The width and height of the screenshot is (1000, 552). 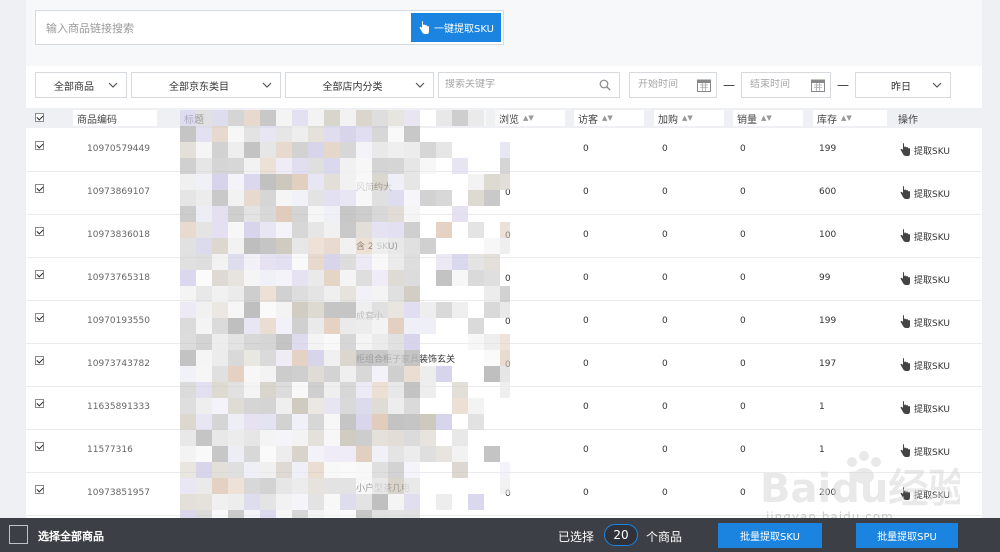 I want to click on footer-select-all-checkbox, so click(x=18, y=534).